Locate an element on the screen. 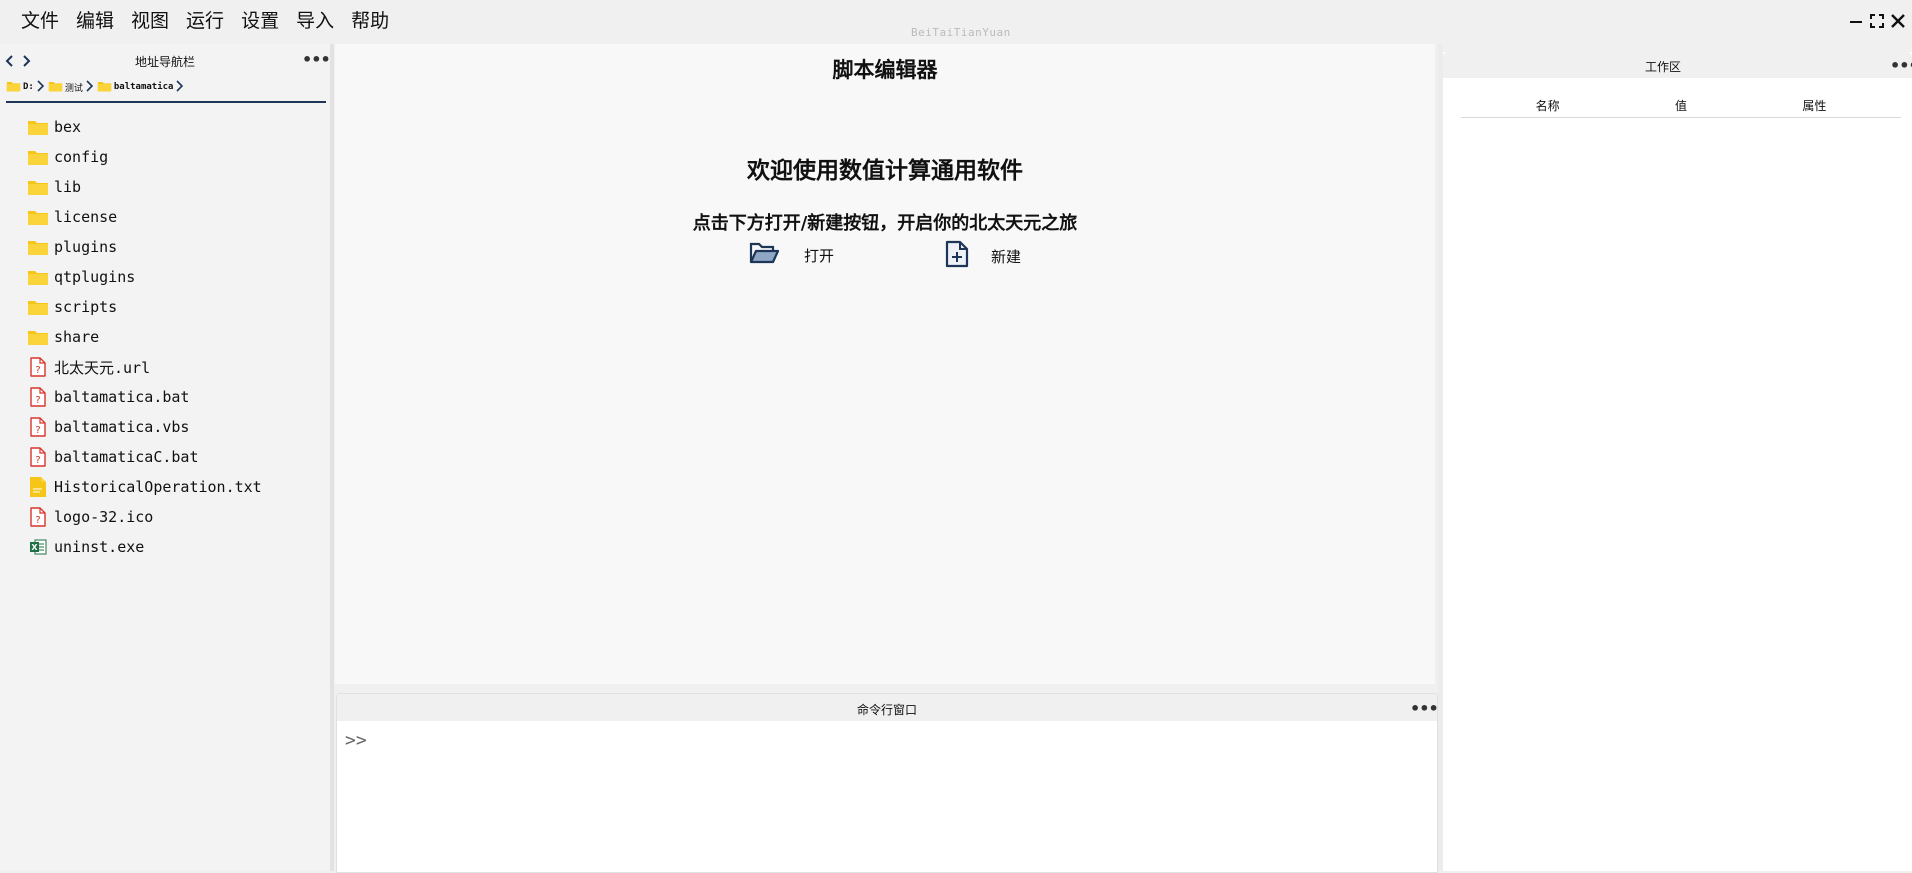 This screenshot has height=873, width=1912. command-window: 命令行窗口 ••• >> is located at coordinates (887, 783).